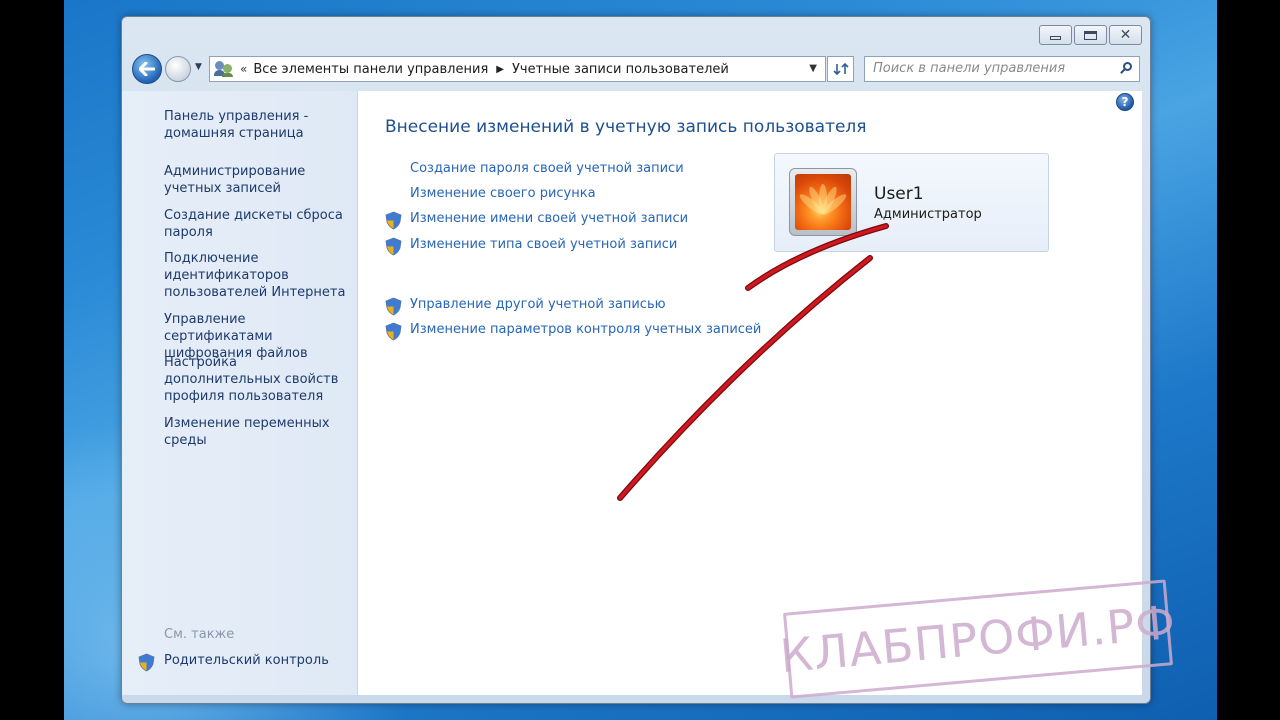  Describe the element at coordinates (243, 69) in the screenshot. I see `breadcrumb-overflow-icon: «` at that location.